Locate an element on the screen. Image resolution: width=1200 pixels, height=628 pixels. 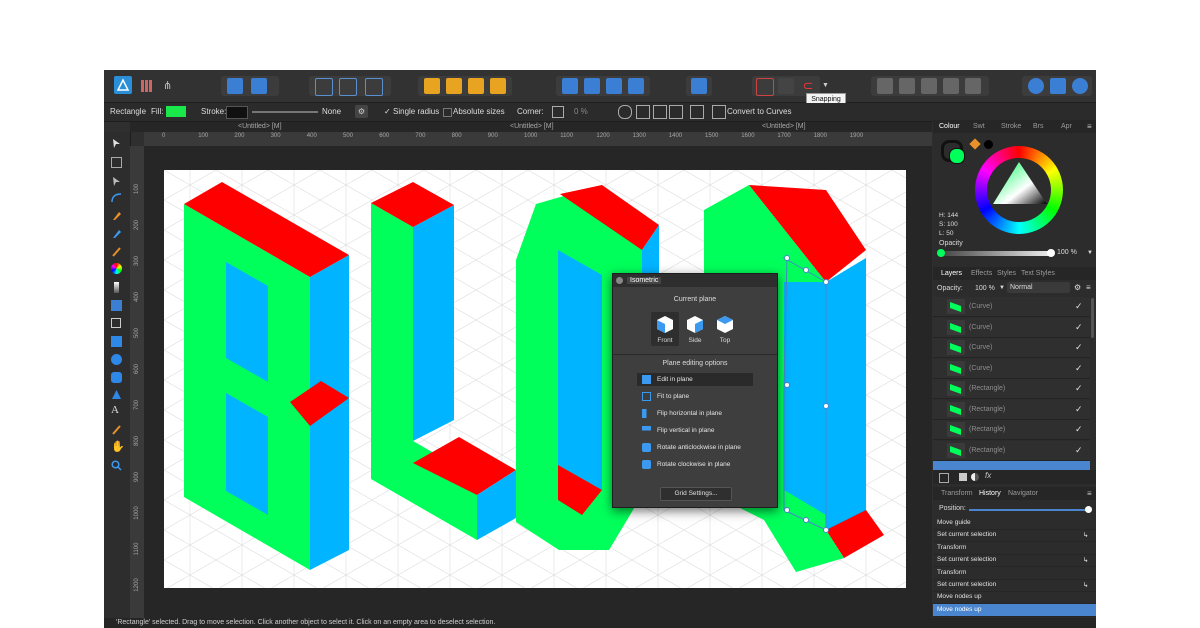
boolean-divide-icon is located at coordinates (973, 86).